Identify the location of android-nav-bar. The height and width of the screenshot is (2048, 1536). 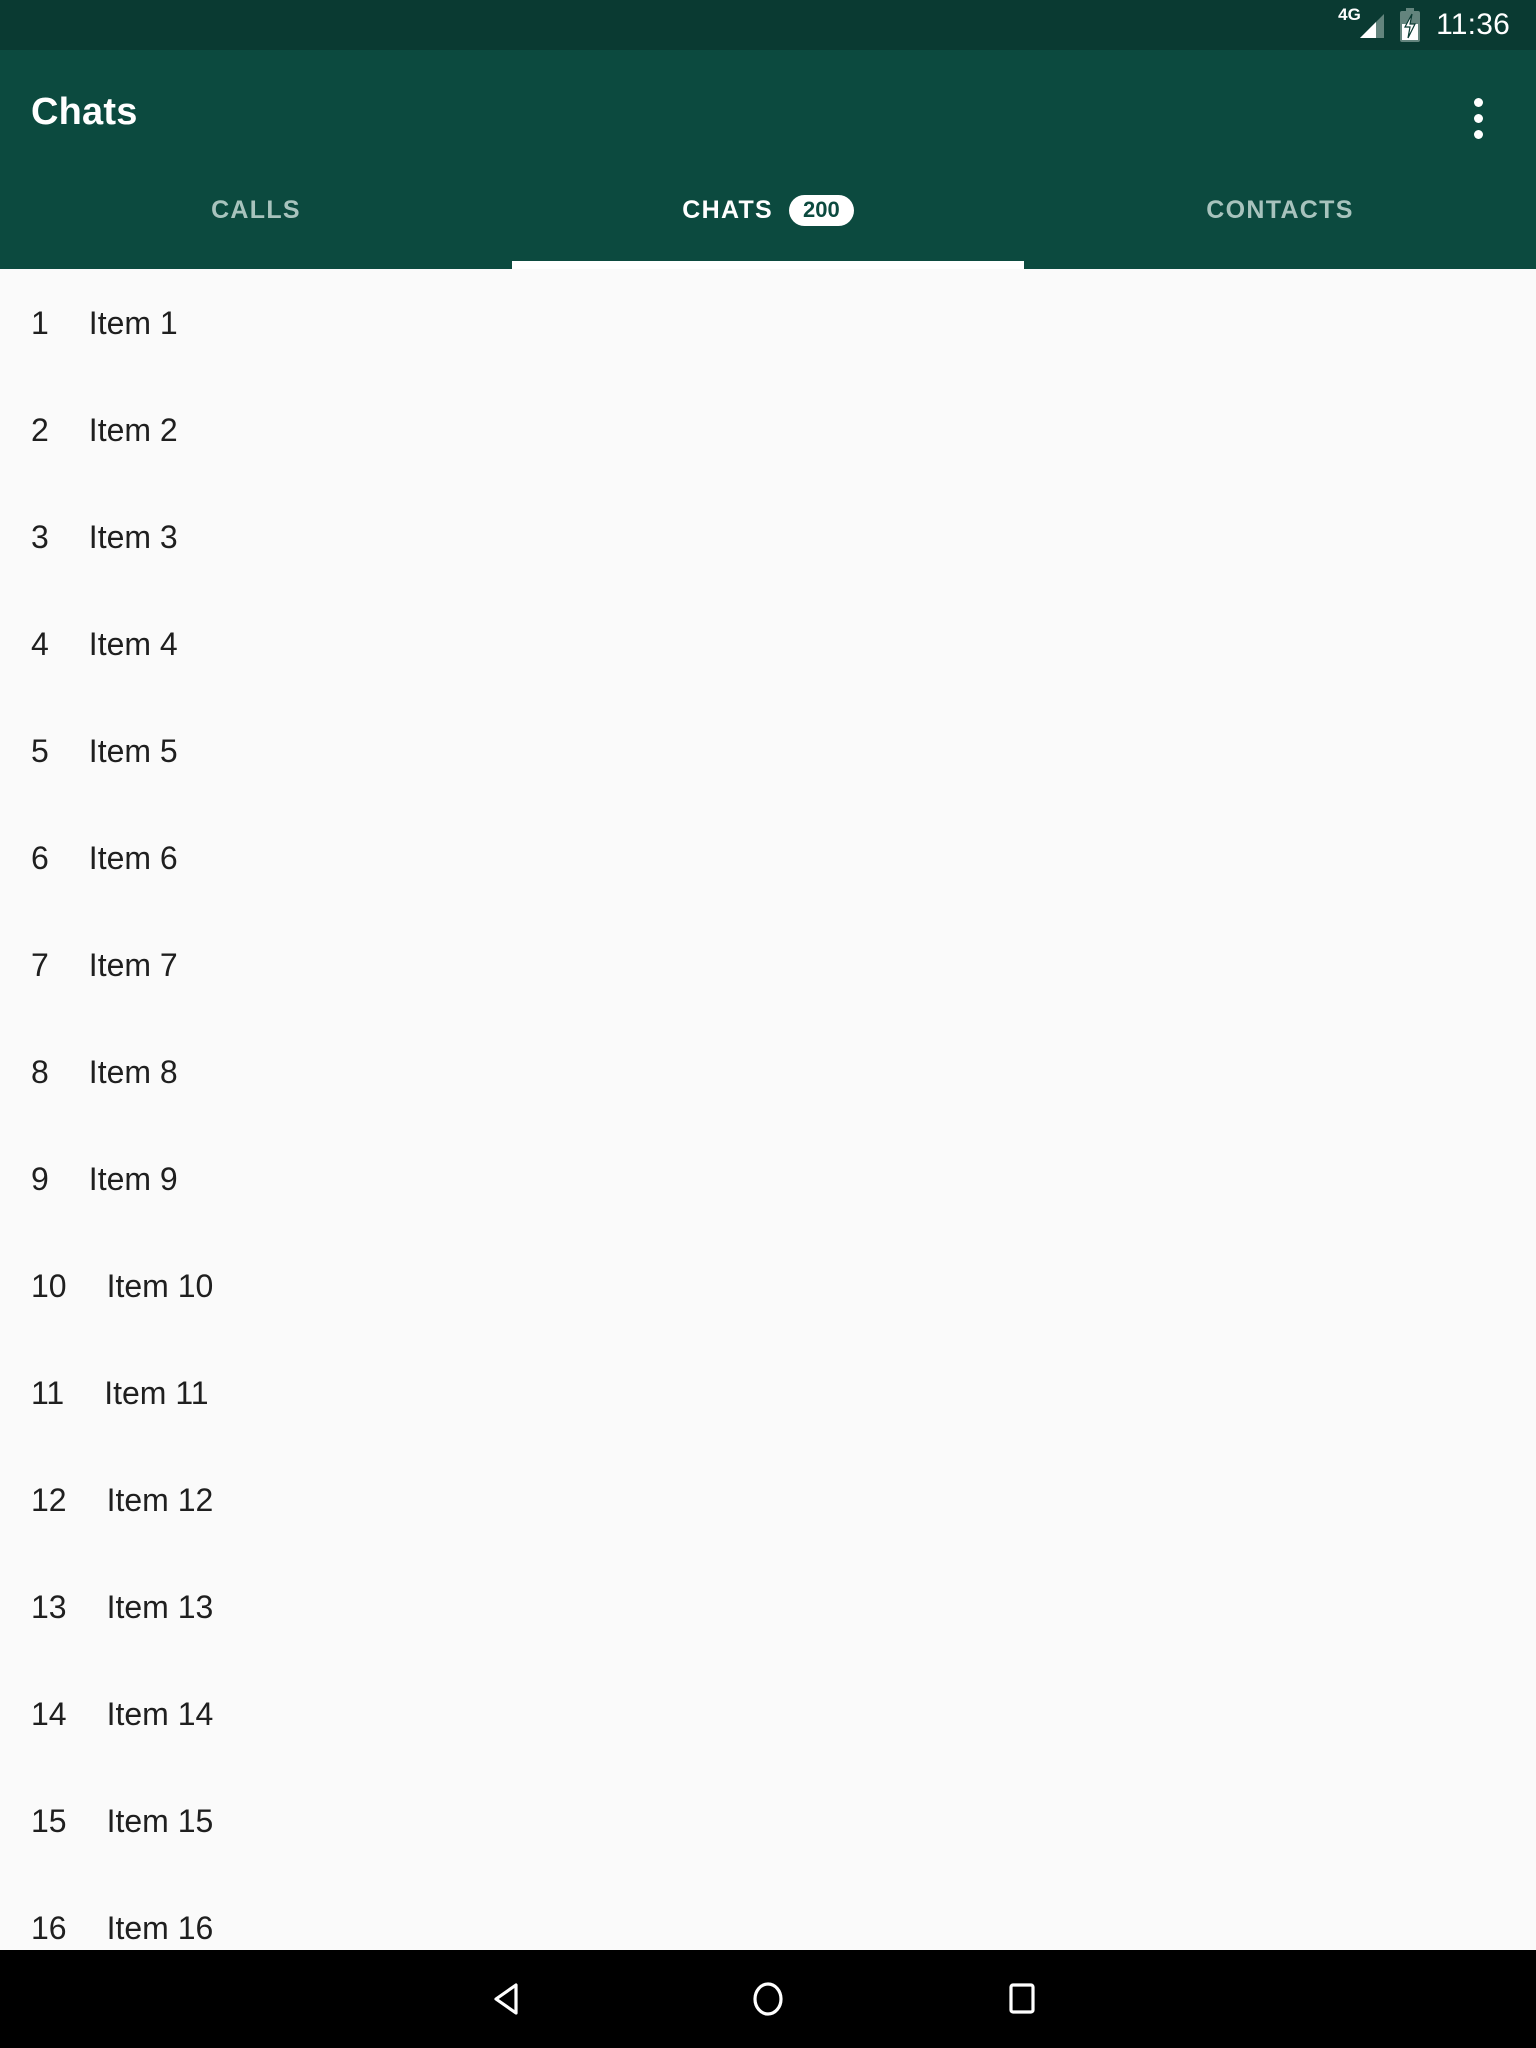
(768, 1999).